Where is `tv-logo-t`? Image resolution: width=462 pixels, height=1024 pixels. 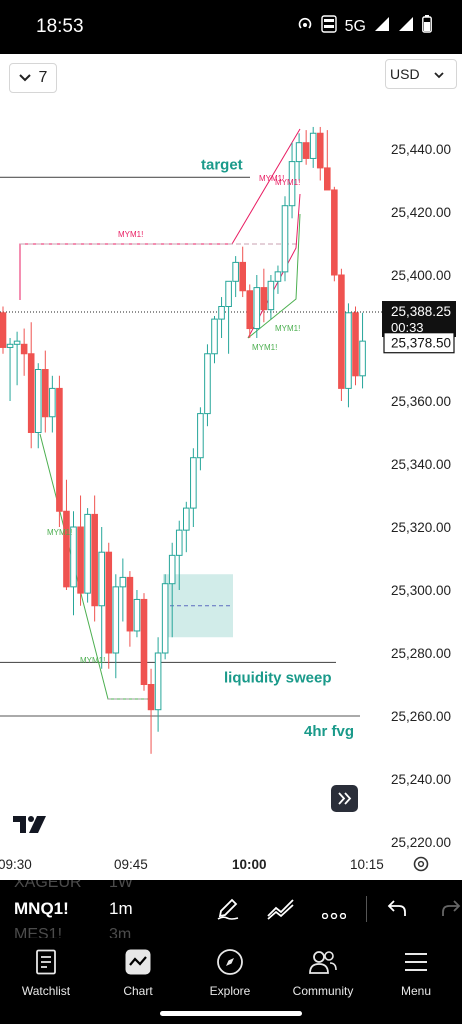
tv-logo-t is located at coordinates (19, 824).